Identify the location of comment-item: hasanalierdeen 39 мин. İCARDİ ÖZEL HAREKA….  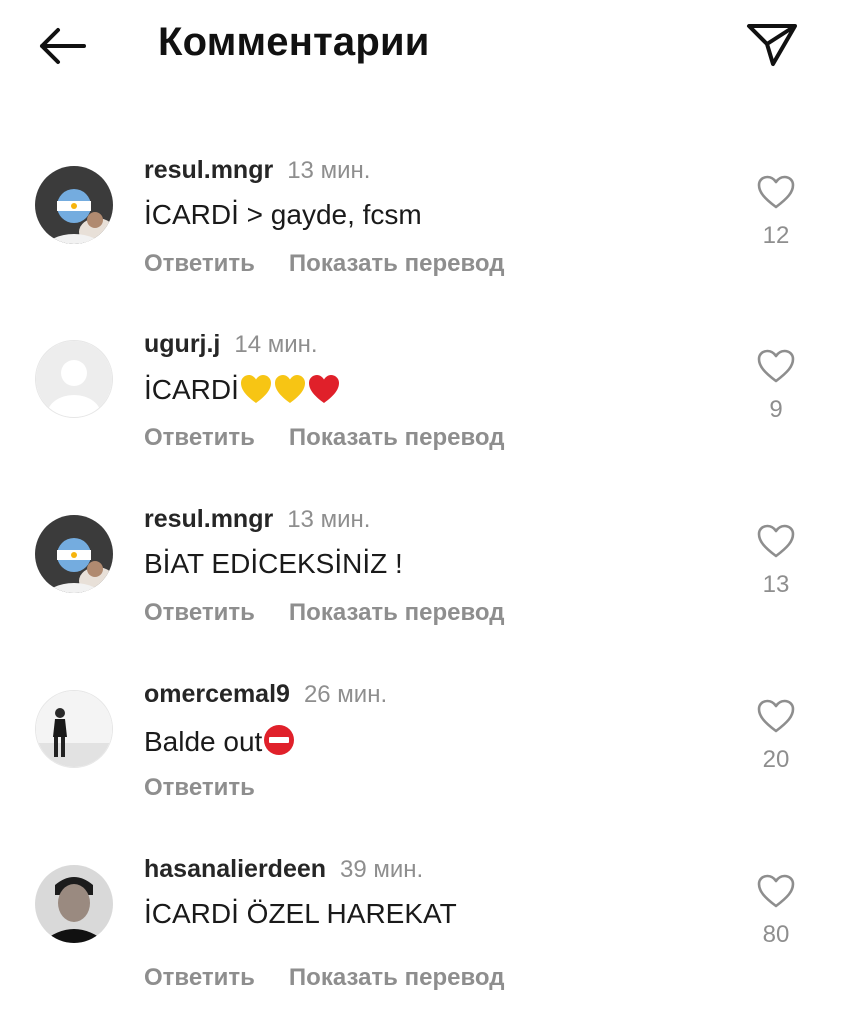
(421, 924).